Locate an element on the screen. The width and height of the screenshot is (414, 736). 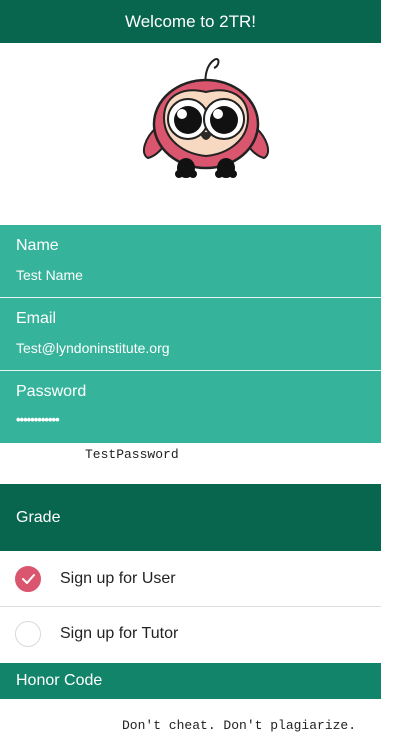
grade-selector: Grade is located at coordinates (190, 517).